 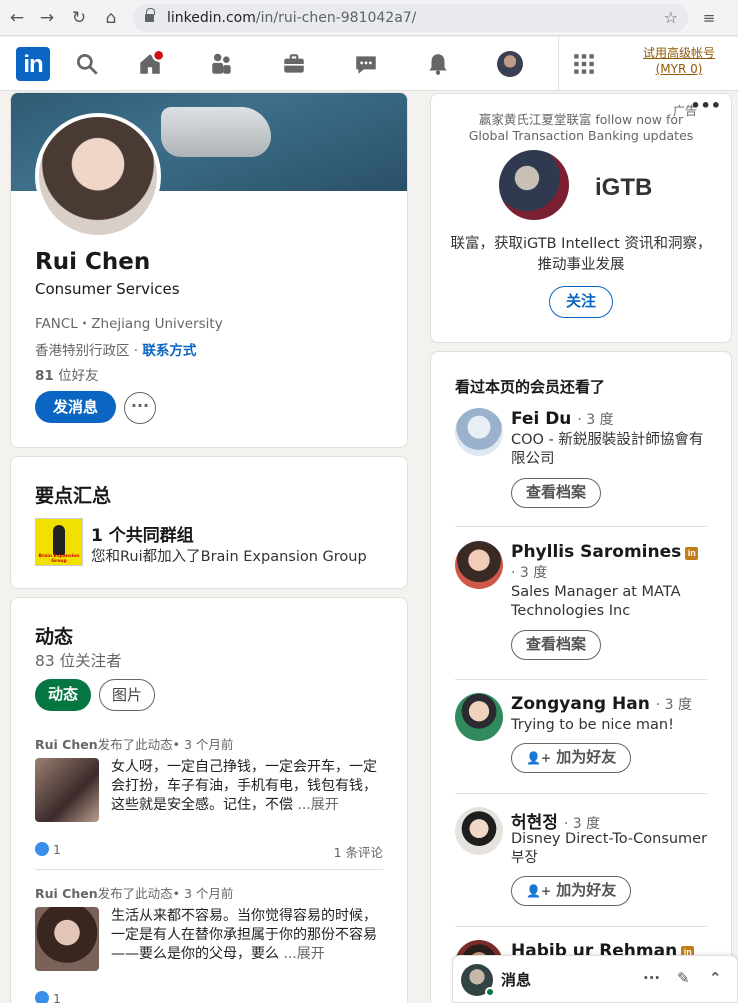 What do you see at coordinates (17, 18) in the screenshot?
I see `back-icon: ←` at bounding box center [17, 18].